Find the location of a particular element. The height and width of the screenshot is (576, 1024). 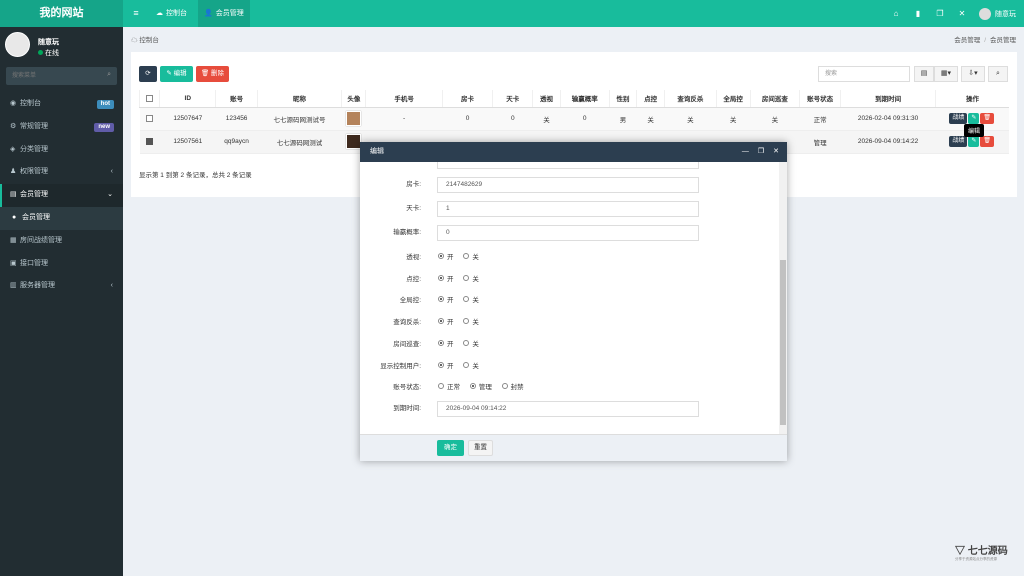

breadcrumb-item: 会员管理 is located at coordinates (967, 40).